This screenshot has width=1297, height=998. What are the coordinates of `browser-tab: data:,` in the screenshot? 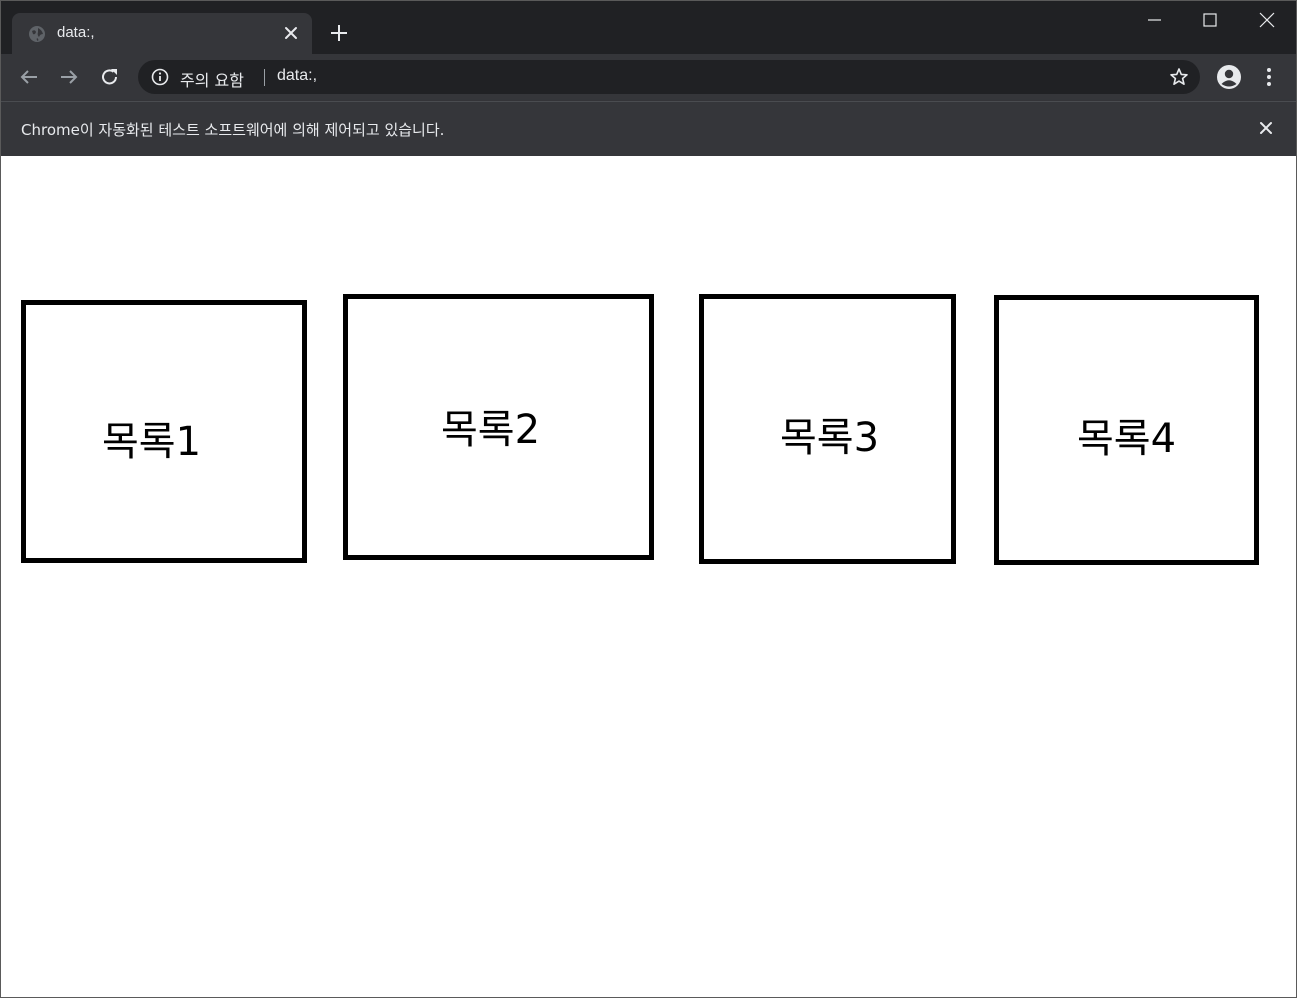 It's located at (162, 33).